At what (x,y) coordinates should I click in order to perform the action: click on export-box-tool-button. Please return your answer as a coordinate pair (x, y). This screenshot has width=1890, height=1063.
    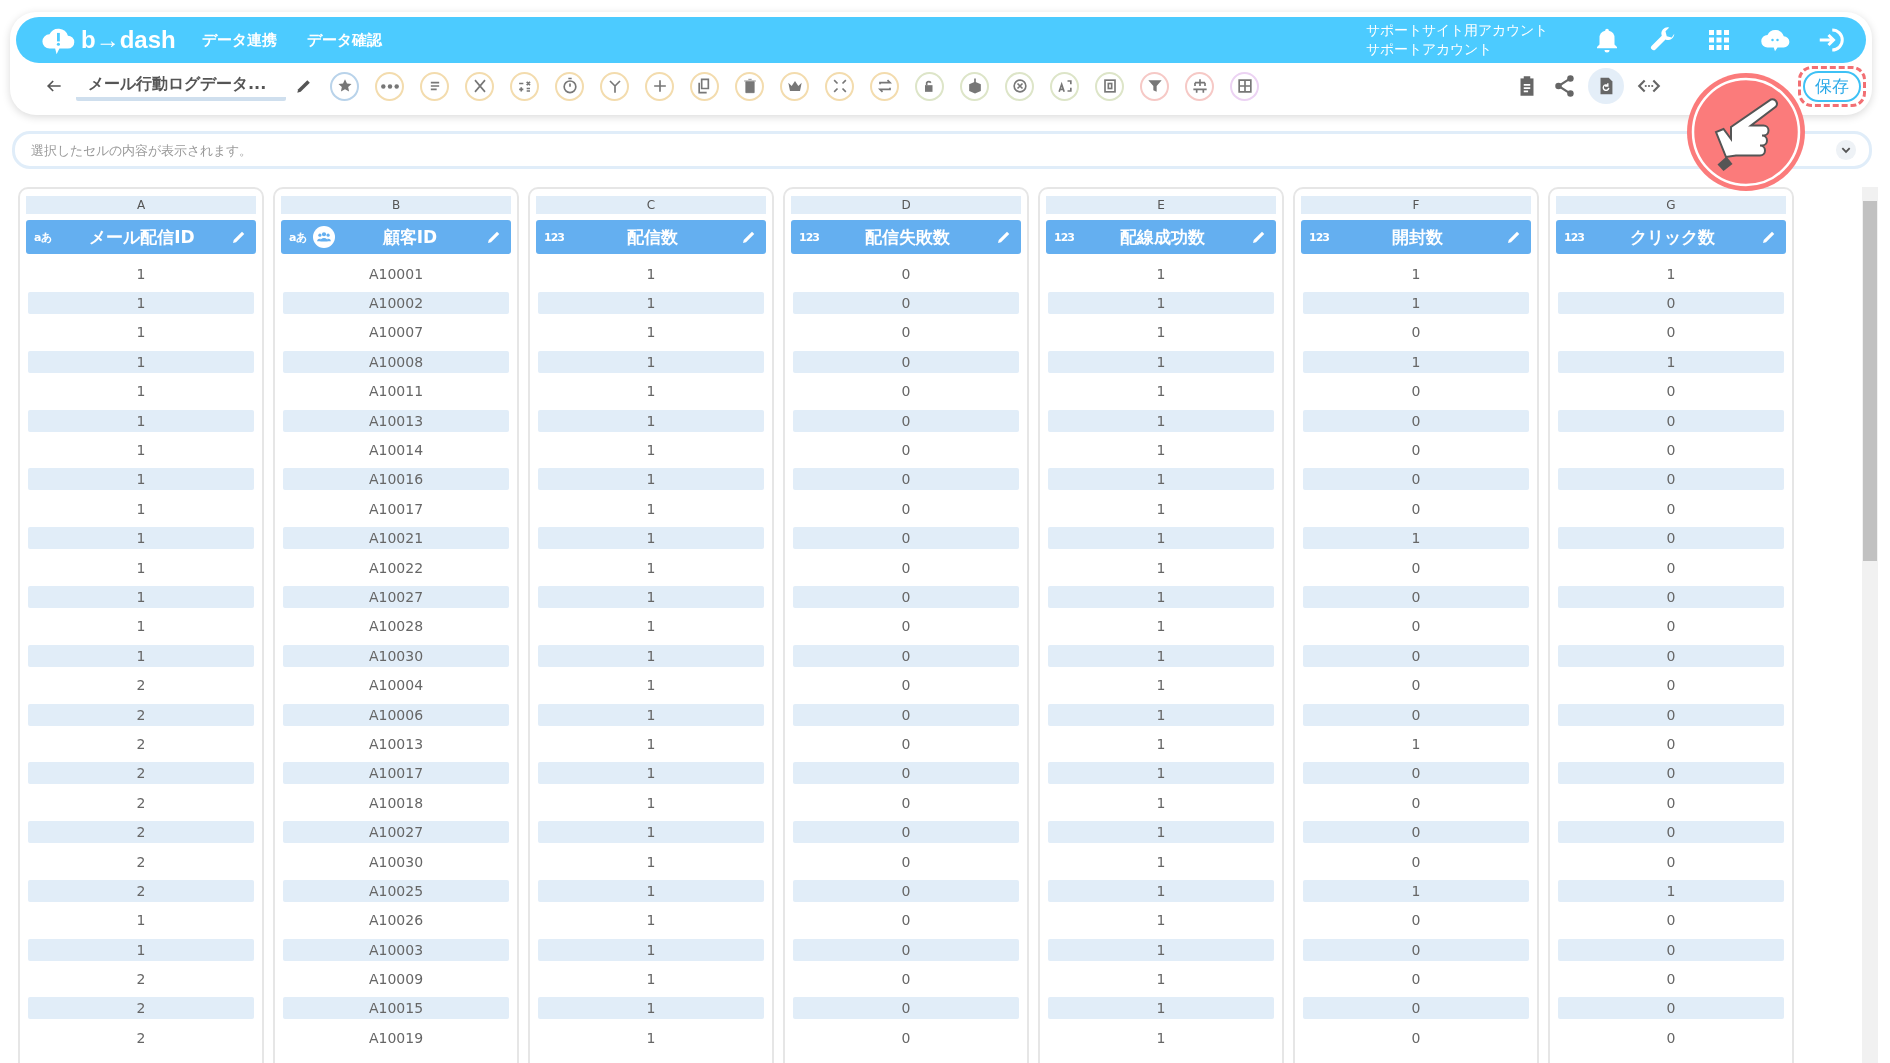
    Looking at the image, I should click on (975, 86).